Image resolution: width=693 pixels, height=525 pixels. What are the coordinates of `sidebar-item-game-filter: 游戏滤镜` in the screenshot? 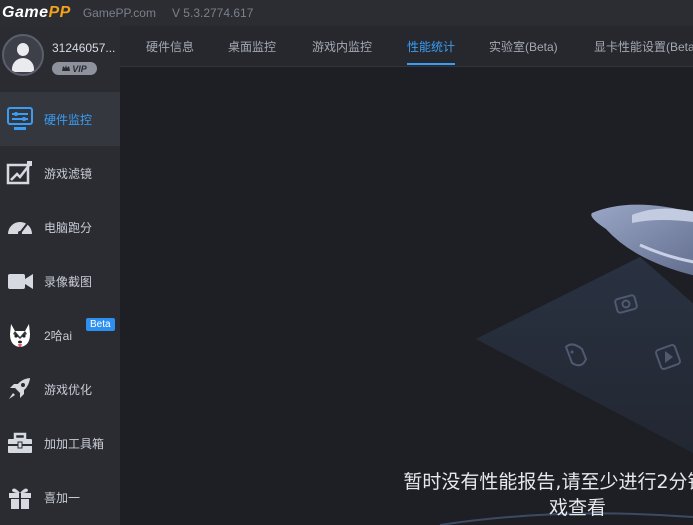 It's located at (60, 173).